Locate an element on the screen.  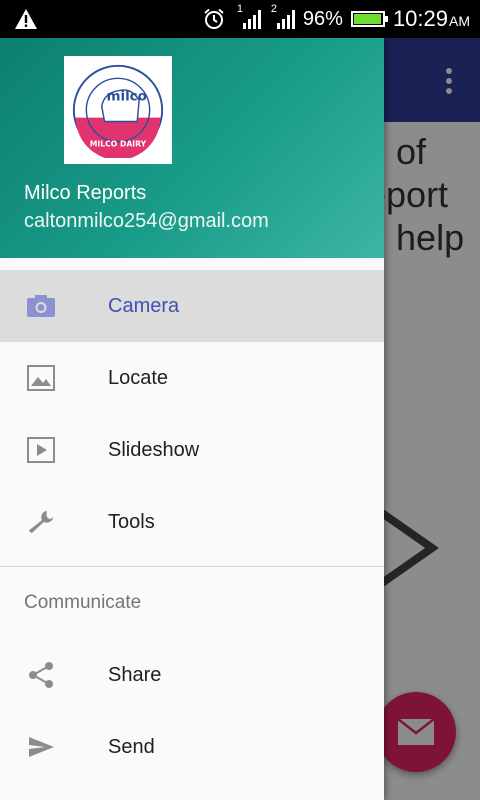
clock-time: 10:29 is located at coordinates (420, 18).